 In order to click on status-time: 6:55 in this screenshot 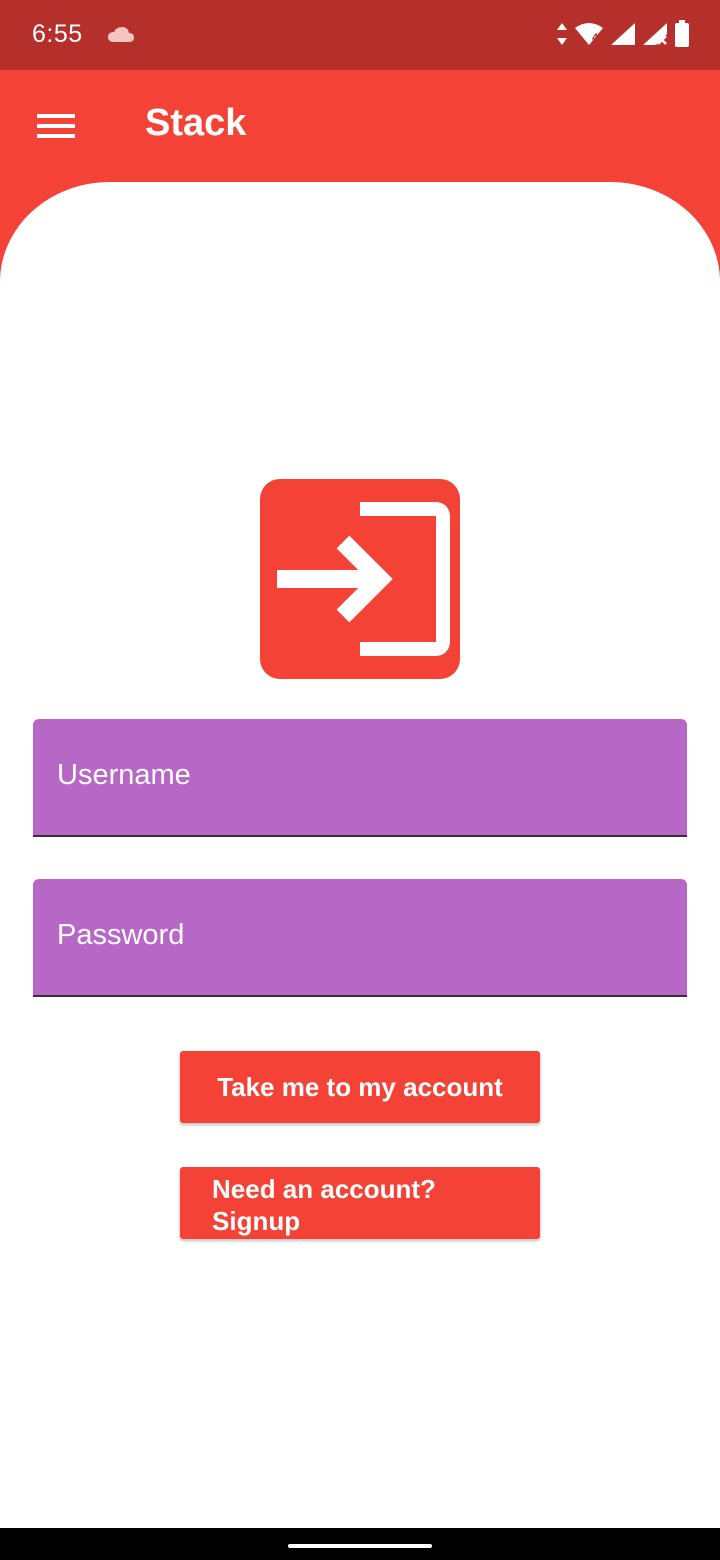, I will do `click(57, 34)`.